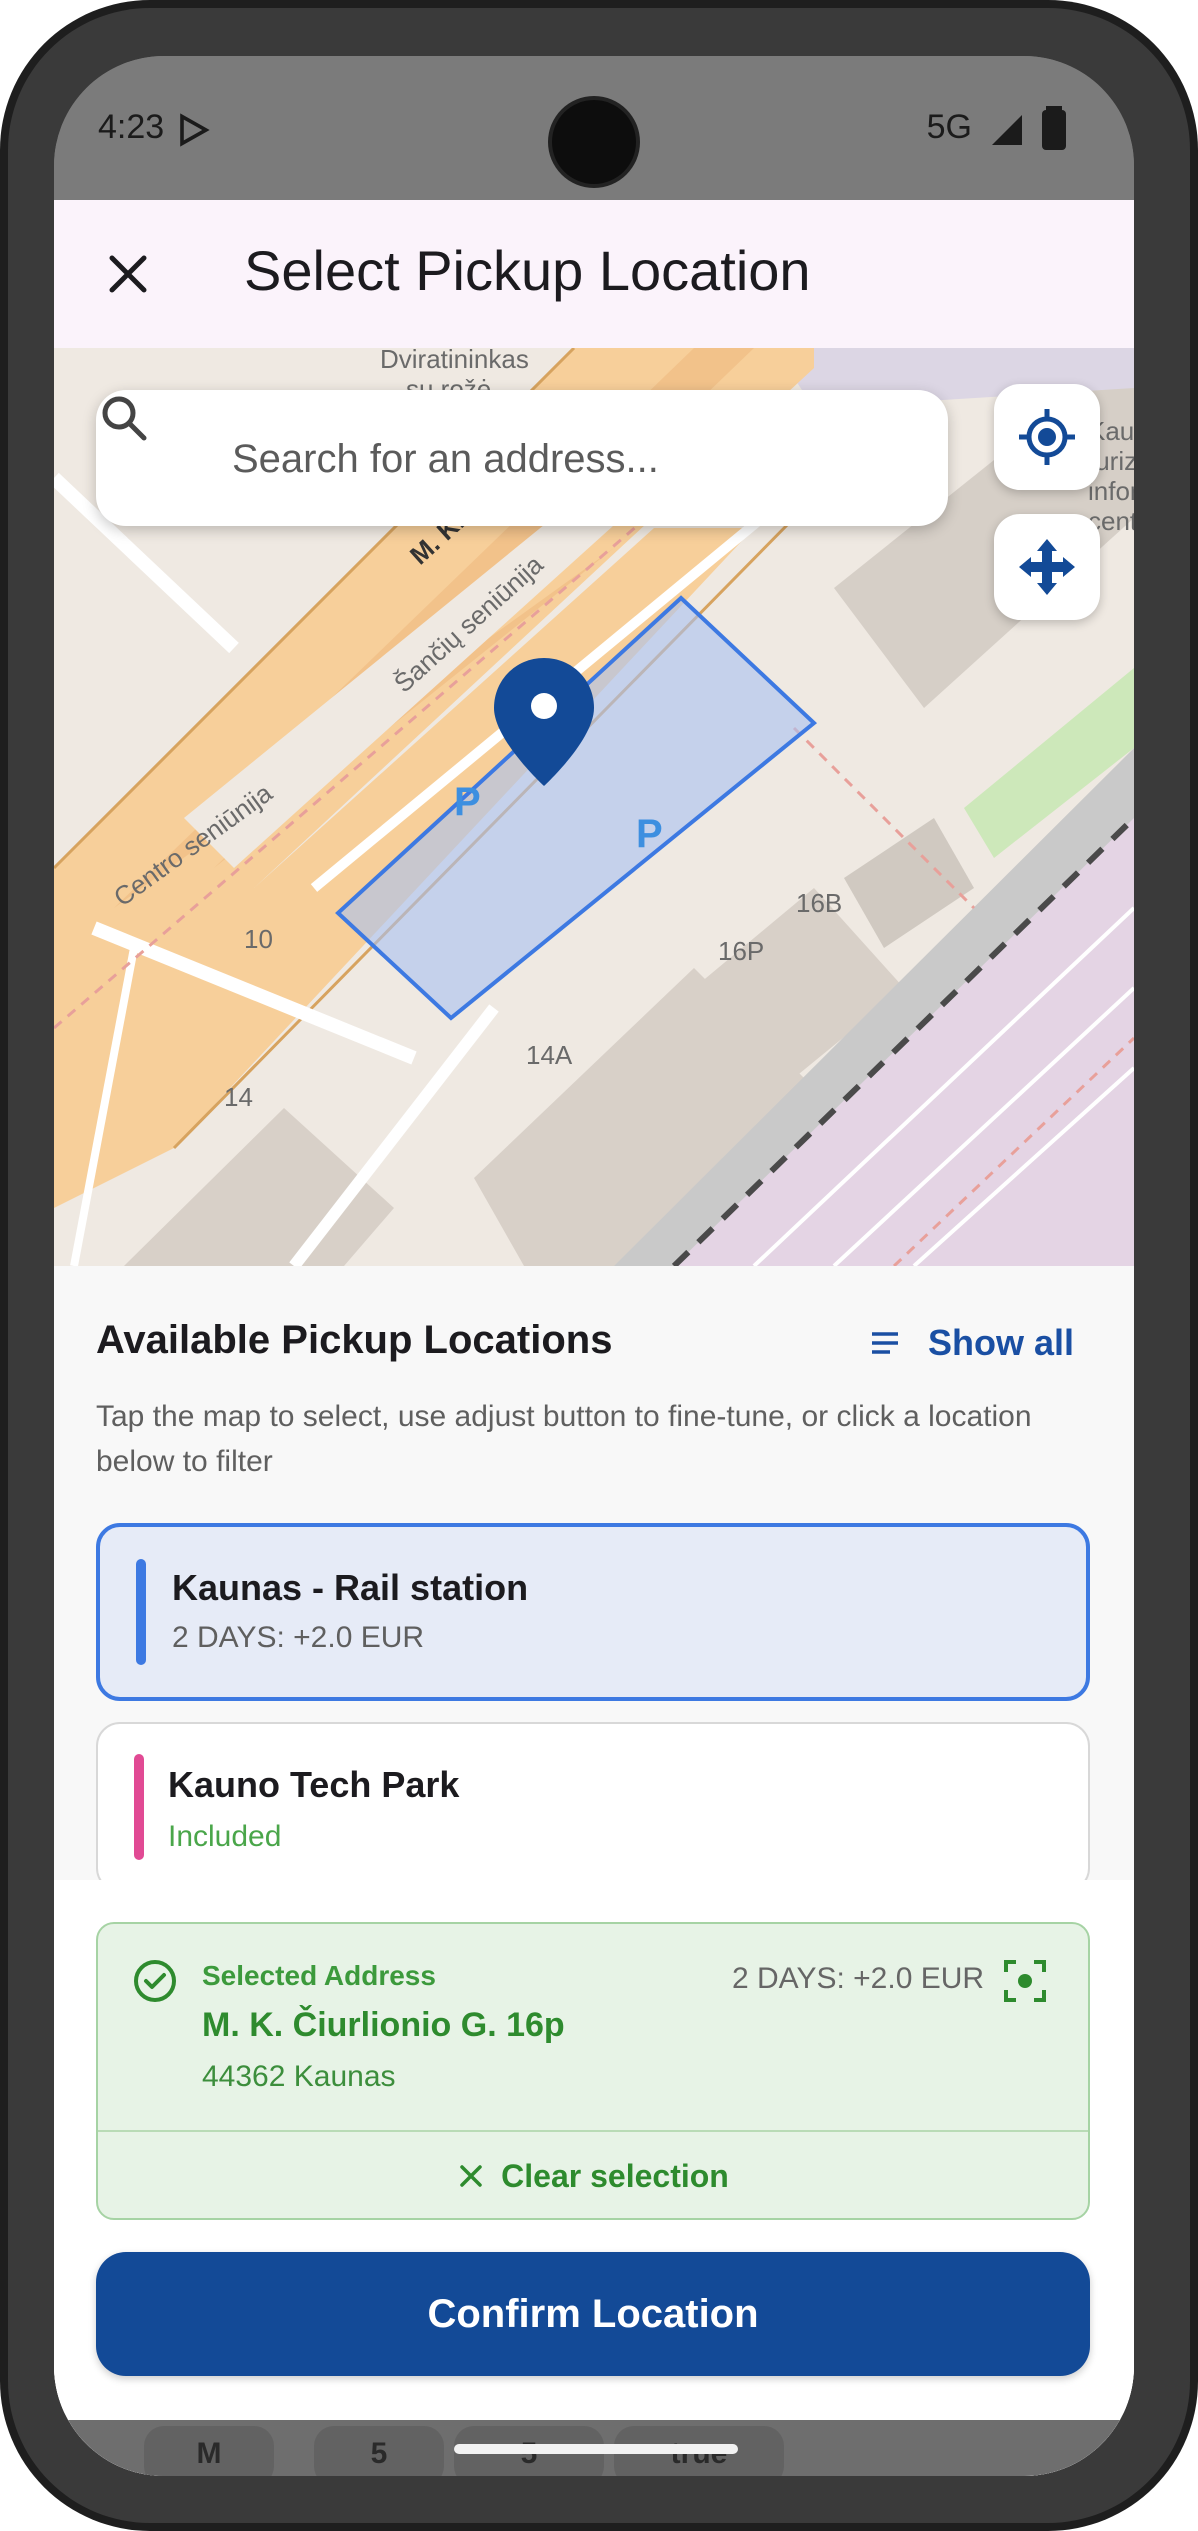 The height and width of the screenshot is (2531, 1198). I want to click on search-bar, so click(522, 458).